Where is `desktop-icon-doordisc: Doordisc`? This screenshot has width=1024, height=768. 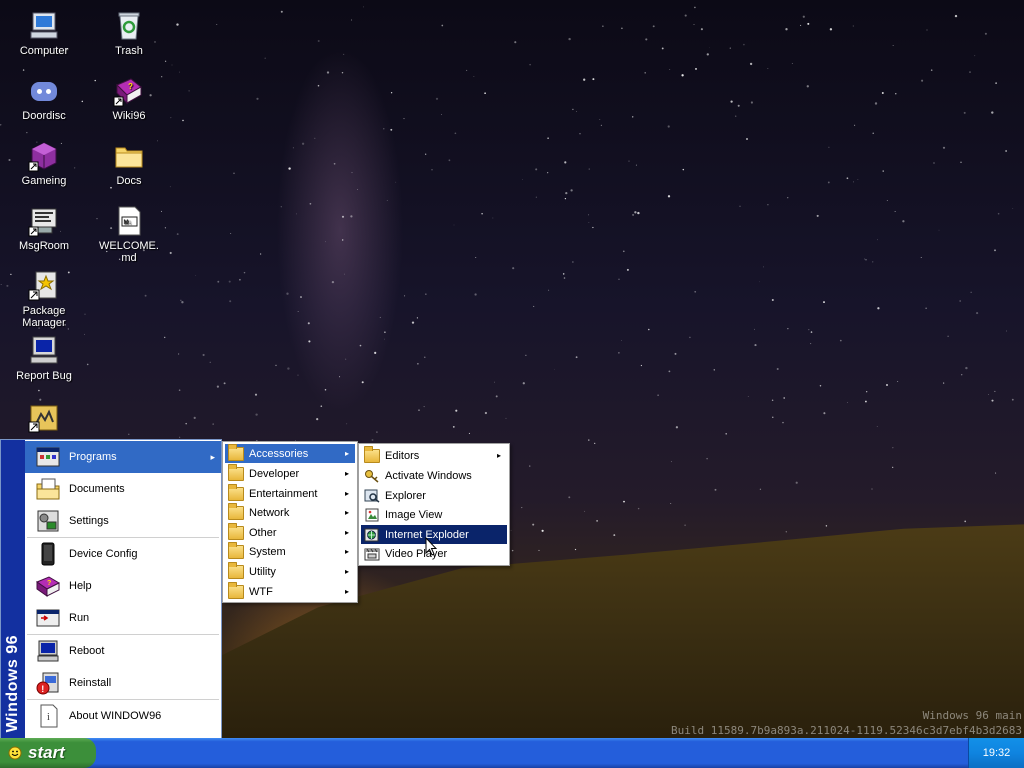 desktop-icon-doordisc: Doordisc is located at coordinates (44, 98).